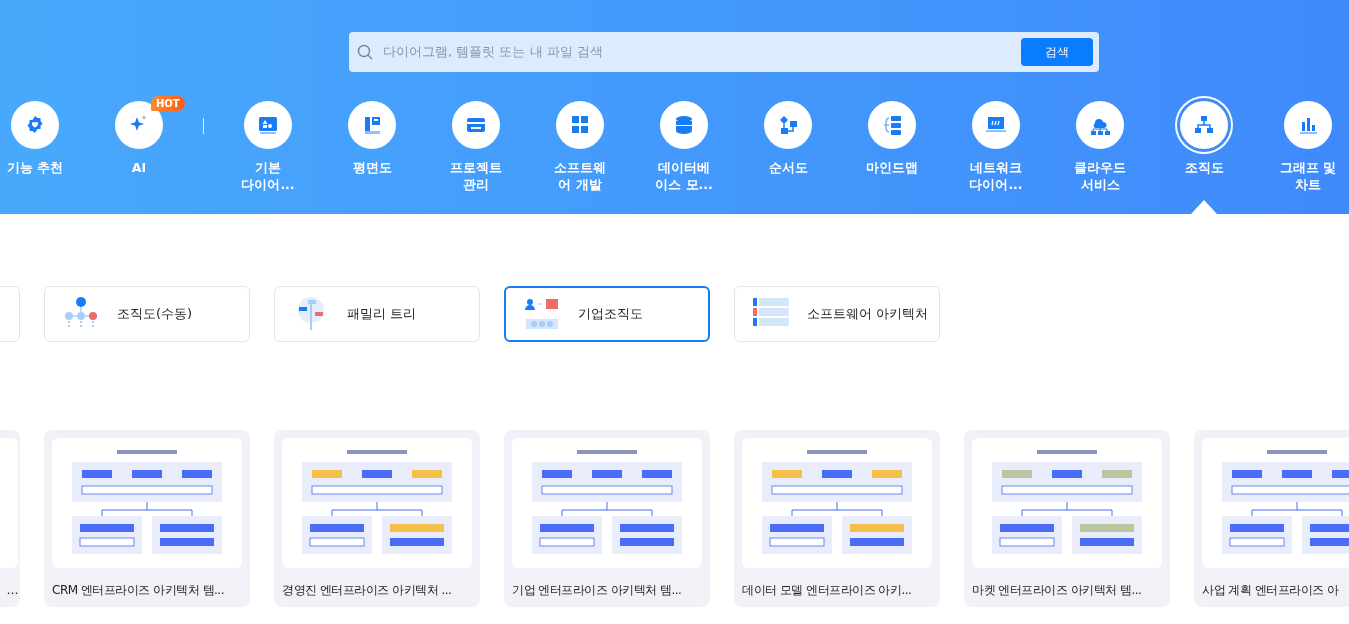 The width and height of the screenshot is (1349, 624). I want to click on template-card: 사업 계획 엔터프라이즈 아, so click(1271, 518).